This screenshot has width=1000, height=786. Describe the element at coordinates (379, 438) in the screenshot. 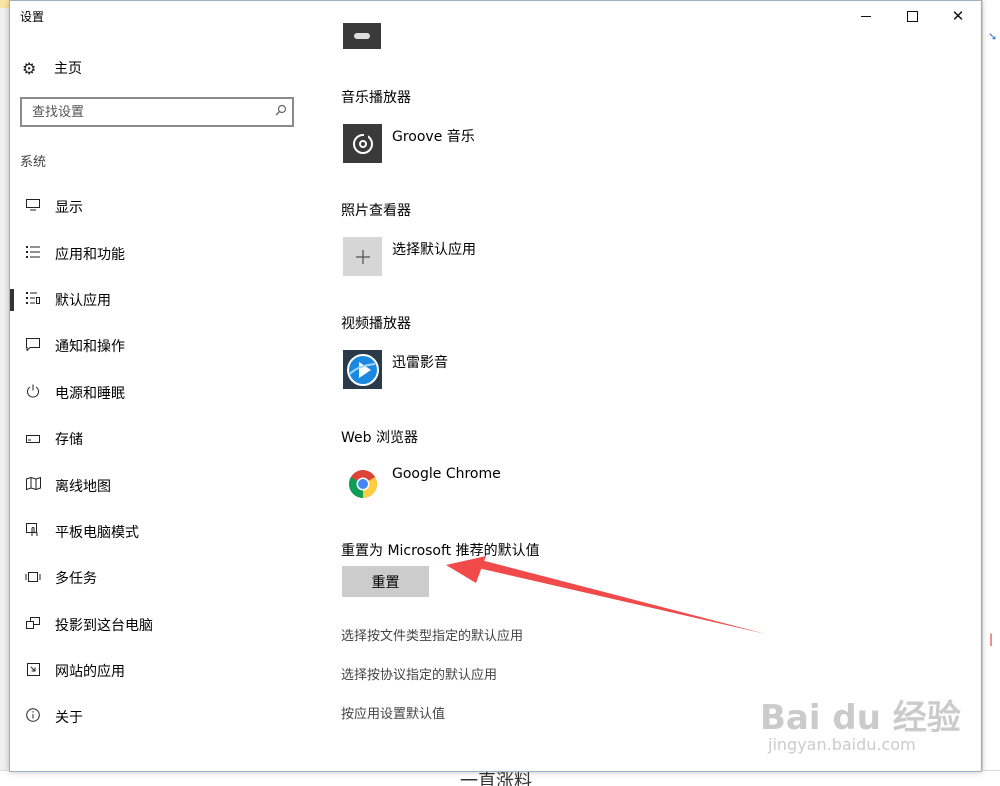

I see `category-web-browser: Web 浏览器` at that location.